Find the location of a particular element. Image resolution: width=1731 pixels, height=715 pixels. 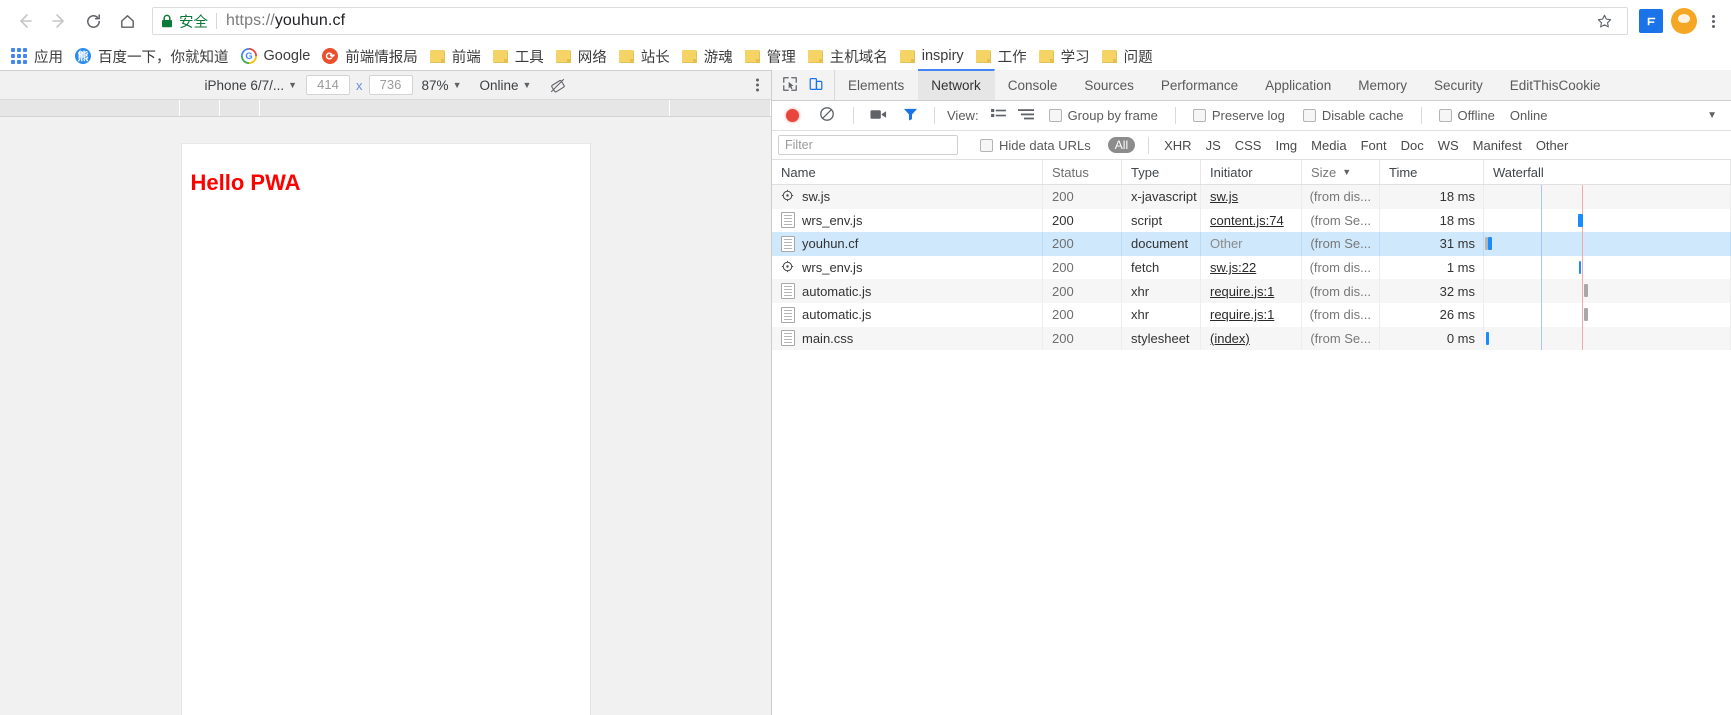

clear-icon is located at coordinates (827, 115).